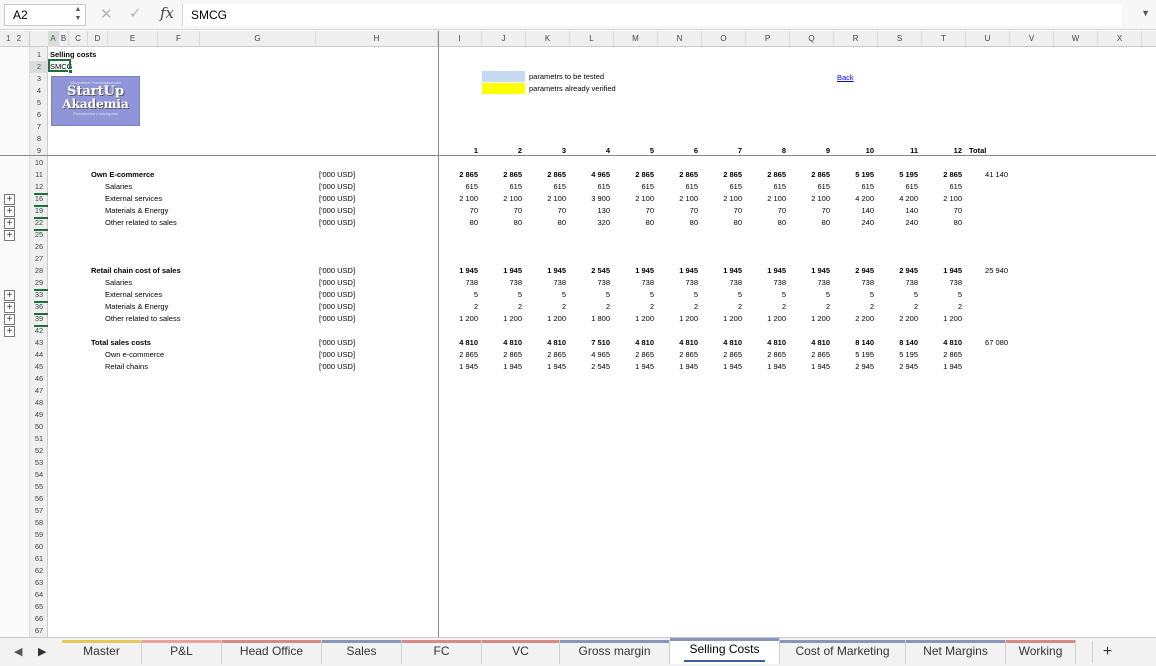 The height and width of the screenshot is (666, 1156). I want to click on column-header-o: O, so click(724, 39).